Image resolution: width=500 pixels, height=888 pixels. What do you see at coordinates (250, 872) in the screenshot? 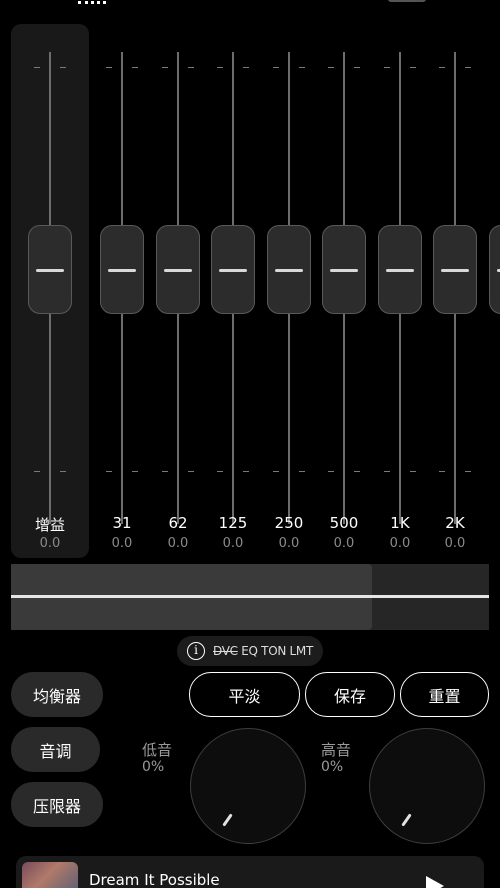
I see `mini-player: Dream It Possible` at bounding box center [250, 872].